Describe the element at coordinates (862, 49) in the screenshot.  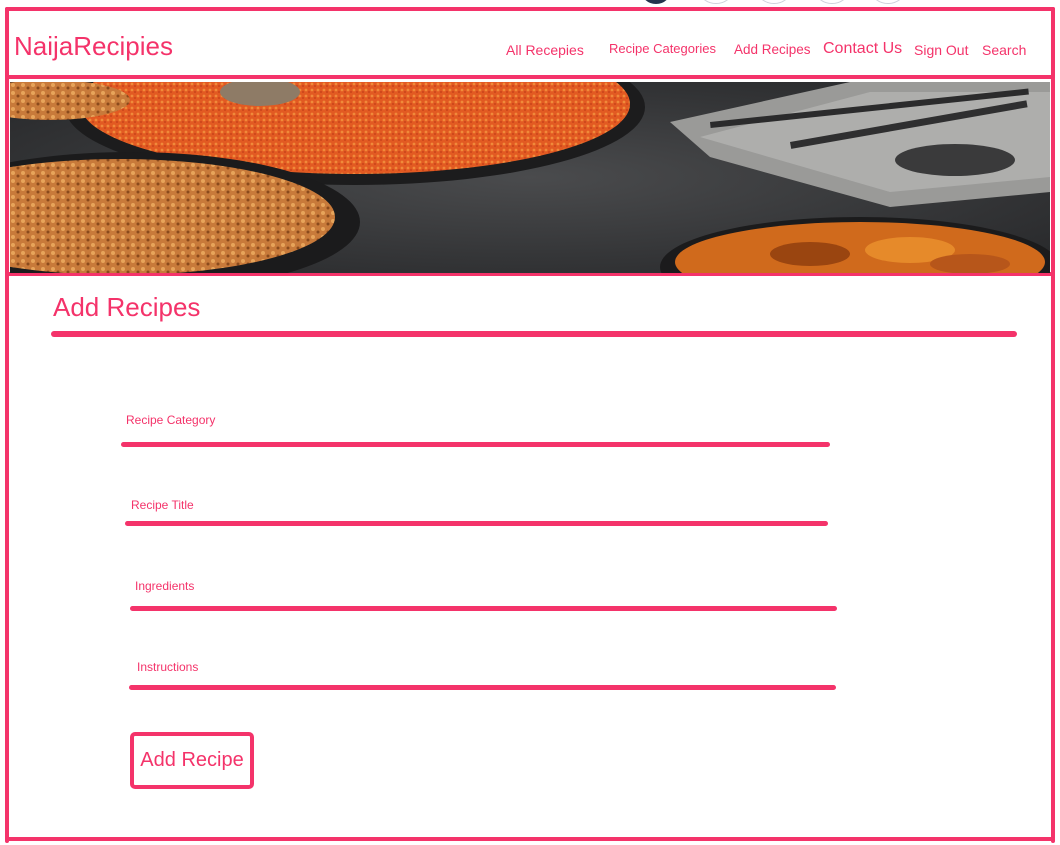
I see `nav-contact-us: Contact Us` at that location.